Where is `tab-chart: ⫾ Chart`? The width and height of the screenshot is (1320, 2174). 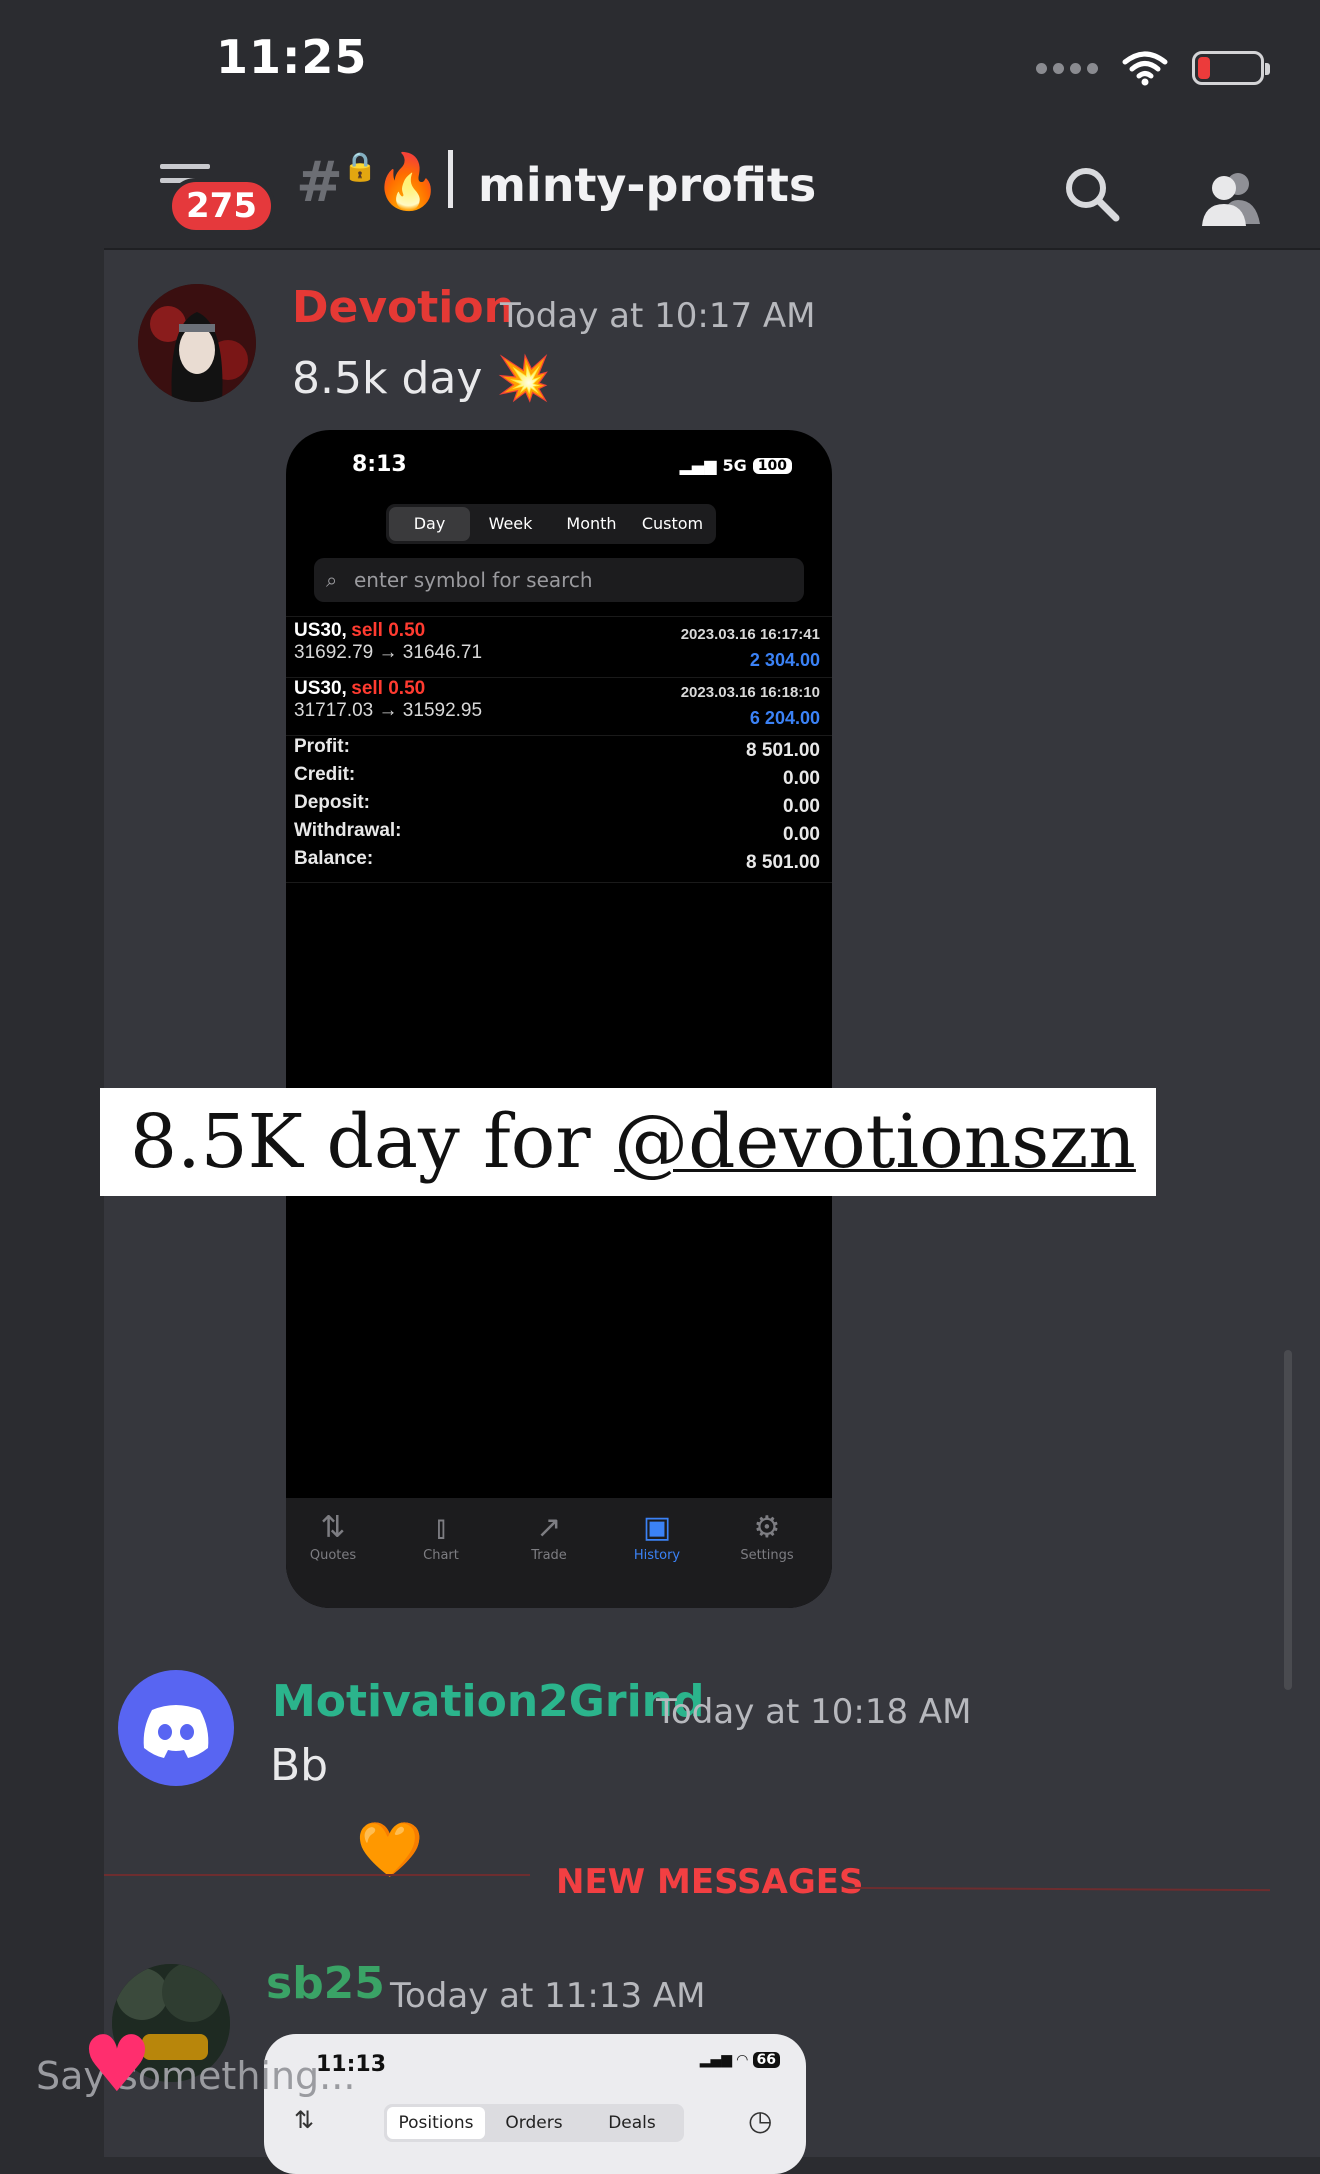
tab-chart: ⫾ Chart is located at coordinates (441, 1535).